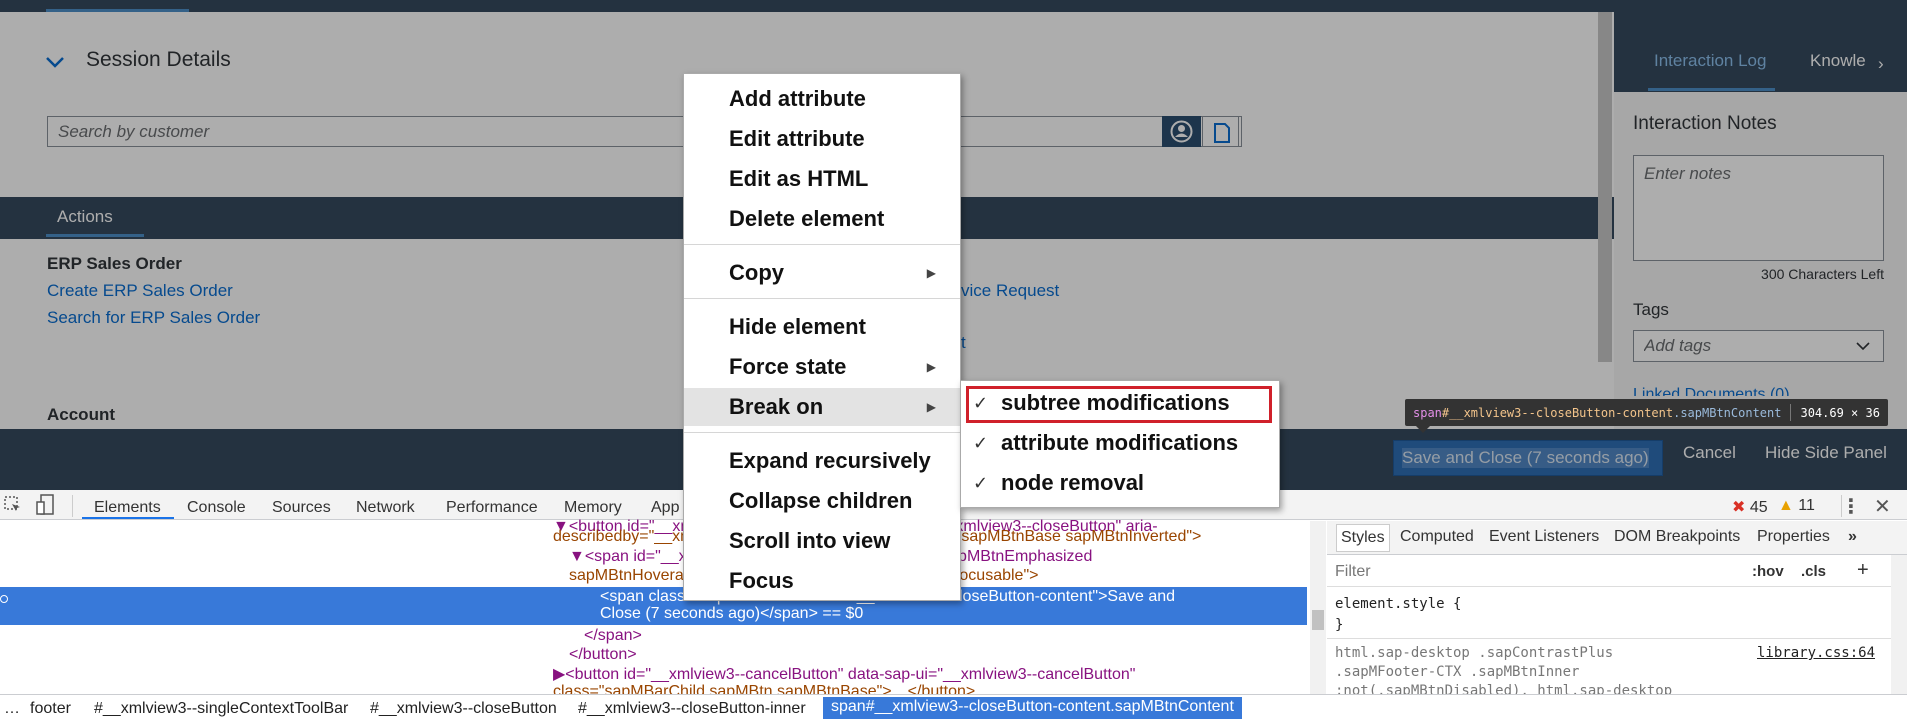  Describe the element at coordinates (692, 709) in the screenshot. I see `breadcrumb-close-inner: #__xmlview3--closeButton-inner` at that location.